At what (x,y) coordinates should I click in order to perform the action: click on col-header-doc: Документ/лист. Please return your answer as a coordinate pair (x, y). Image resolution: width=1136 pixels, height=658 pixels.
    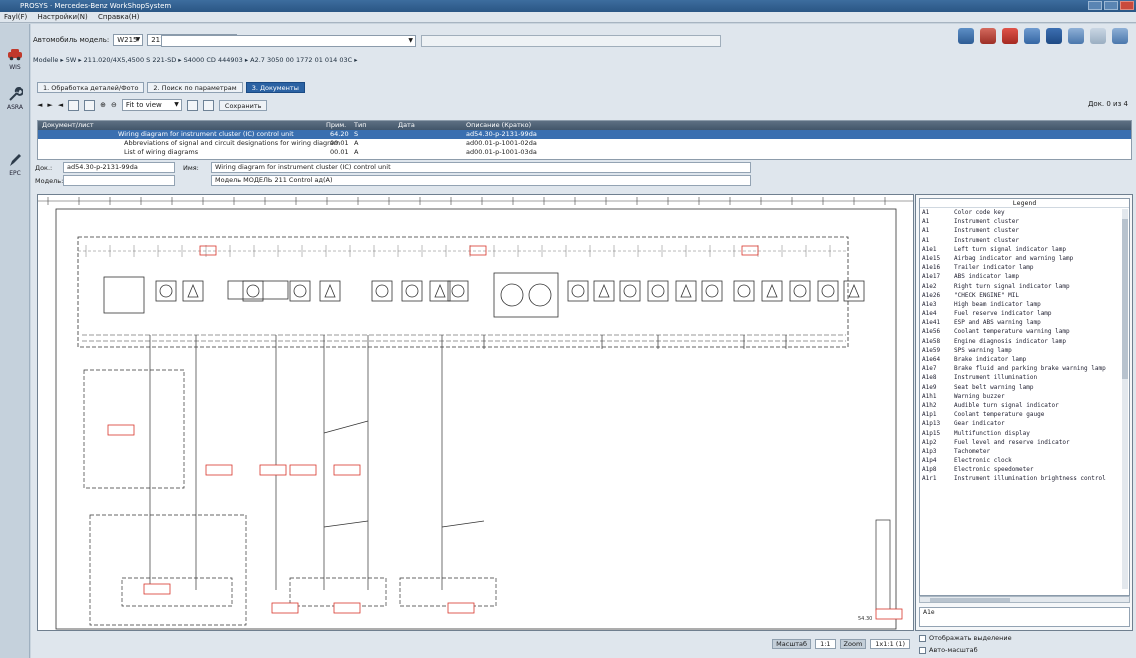
    Looking at the image, I should click on (68, 125).